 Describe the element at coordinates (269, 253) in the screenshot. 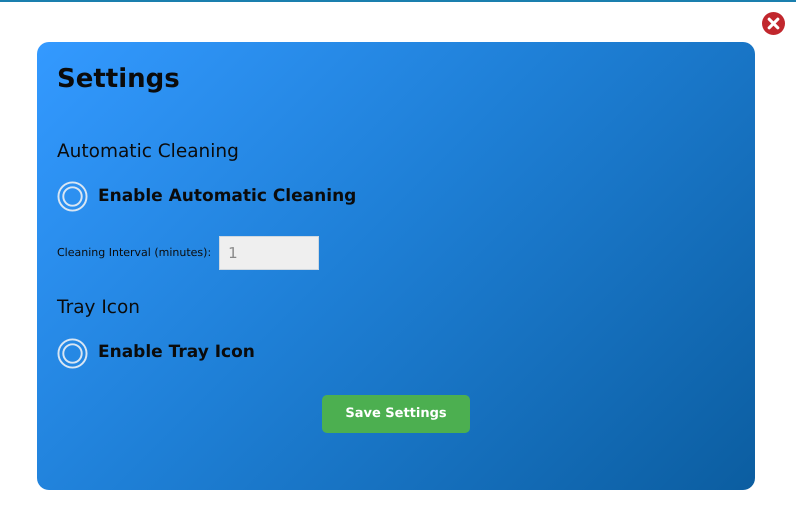

I see `number-field: 1` at that location.